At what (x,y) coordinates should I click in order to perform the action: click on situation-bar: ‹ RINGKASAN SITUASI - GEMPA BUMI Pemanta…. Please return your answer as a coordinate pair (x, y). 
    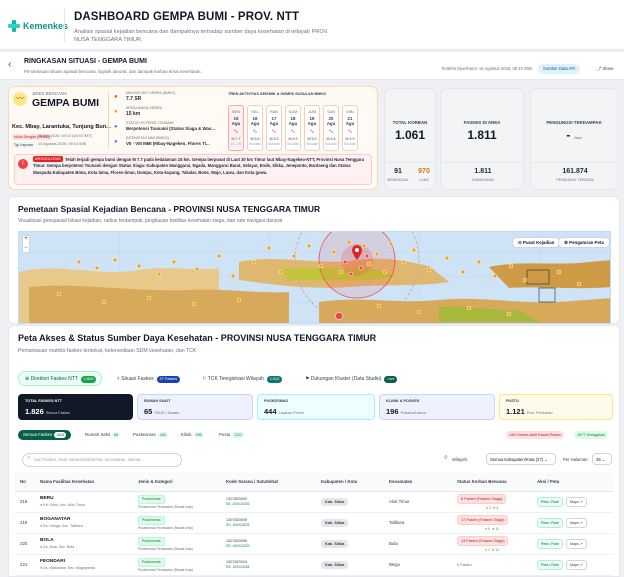
    Looking at the image, I should click on (312, 66).